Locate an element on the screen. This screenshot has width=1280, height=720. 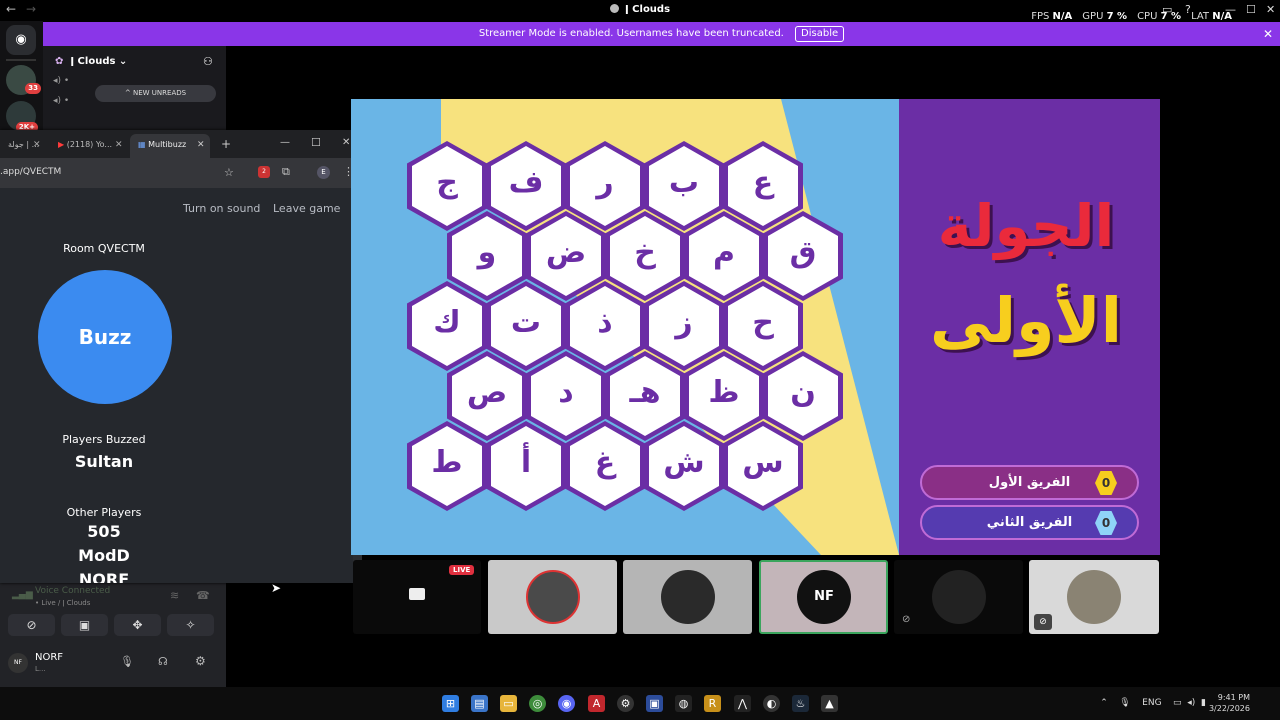
team1-name: الفريق الأول is located at coordinates (1029, 482).